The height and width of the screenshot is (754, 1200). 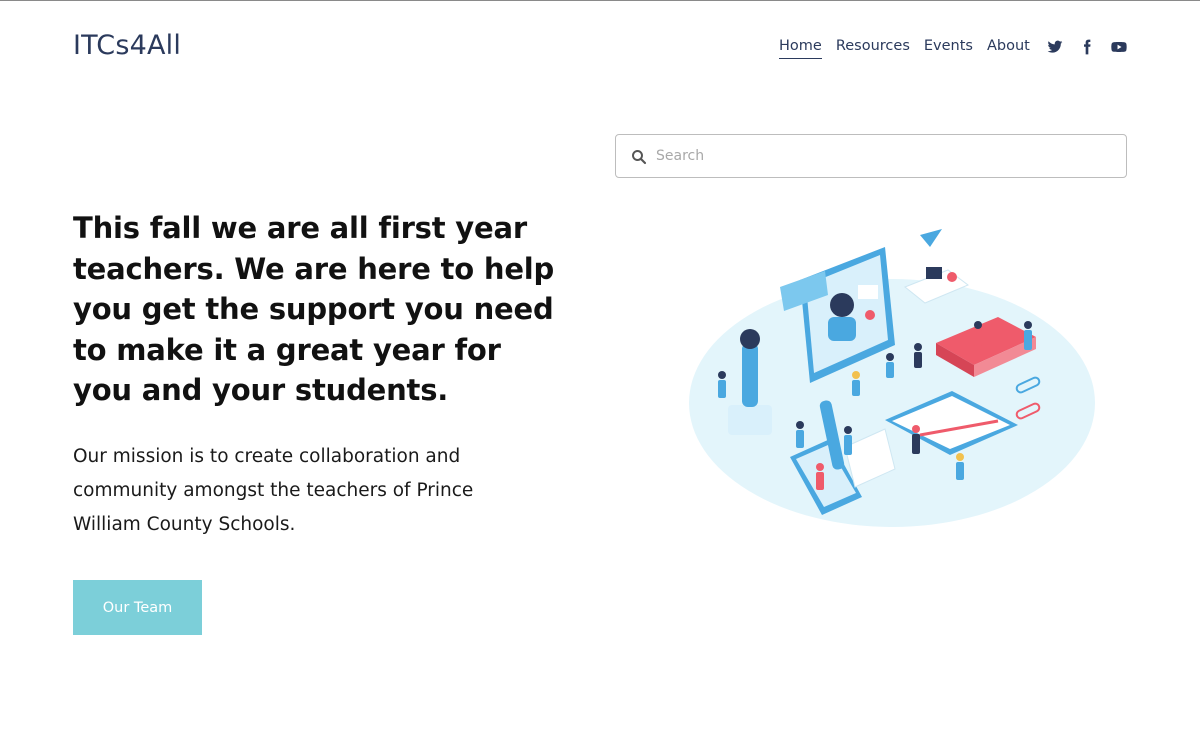 What do you see at coordinates (948, 48) in the screenshot?
I see `nav-events: Events` at bounding box center [948, 48].